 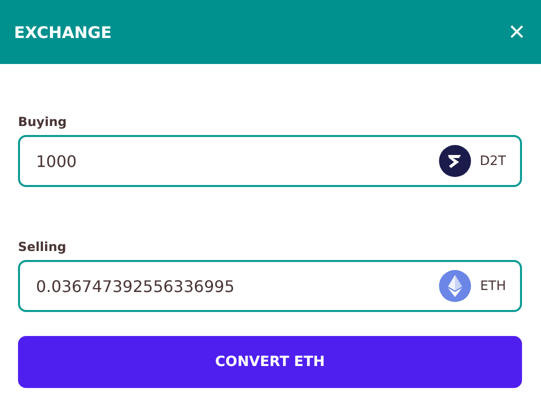 I want to click on convert-button: CONVERT ETH, so click(x=270, y=362).